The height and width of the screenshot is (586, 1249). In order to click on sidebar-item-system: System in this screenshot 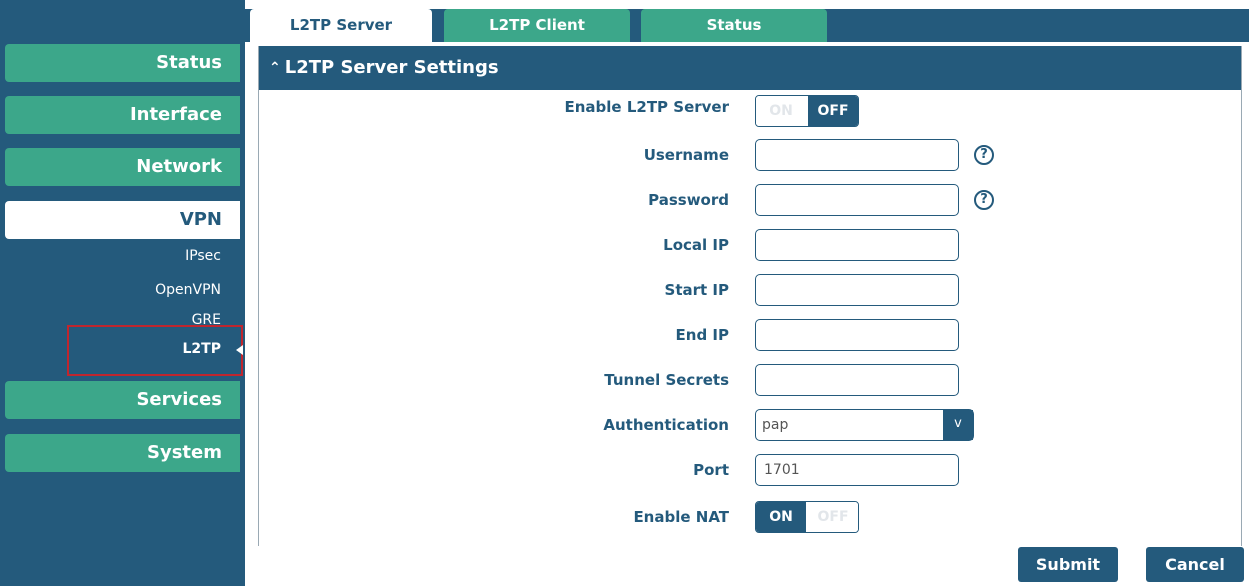, I will do `click(122, 453)`.